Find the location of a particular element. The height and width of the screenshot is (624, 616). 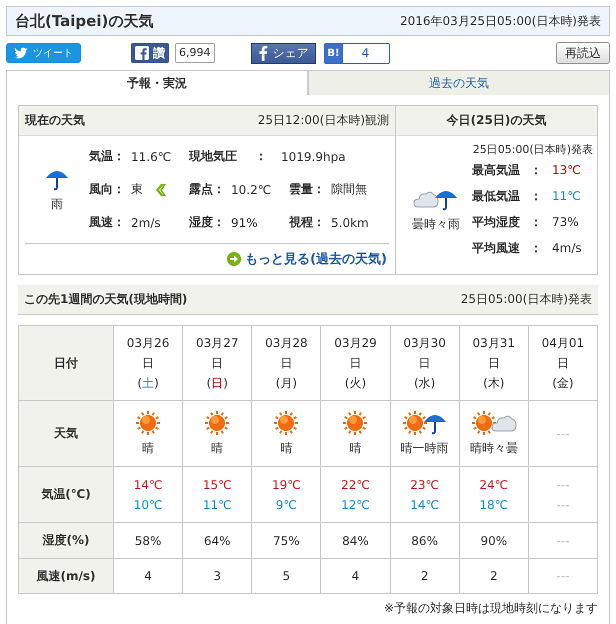

field-value: 1019.9hpa is located at coordinates (313, 157).